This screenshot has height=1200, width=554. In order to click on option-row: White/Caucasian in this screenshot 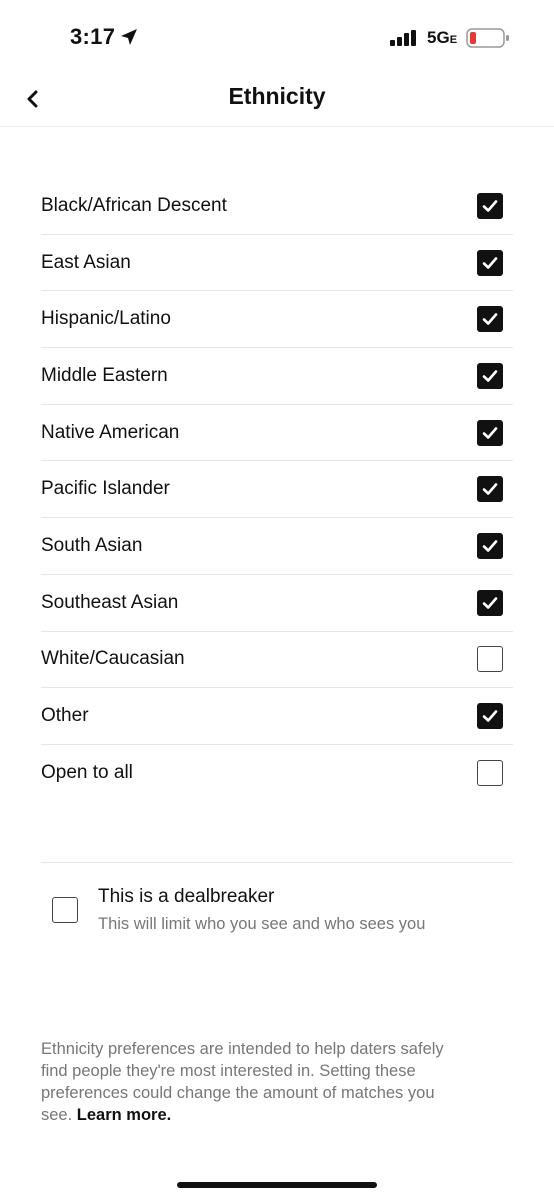, I will do `click(277, 660)`.